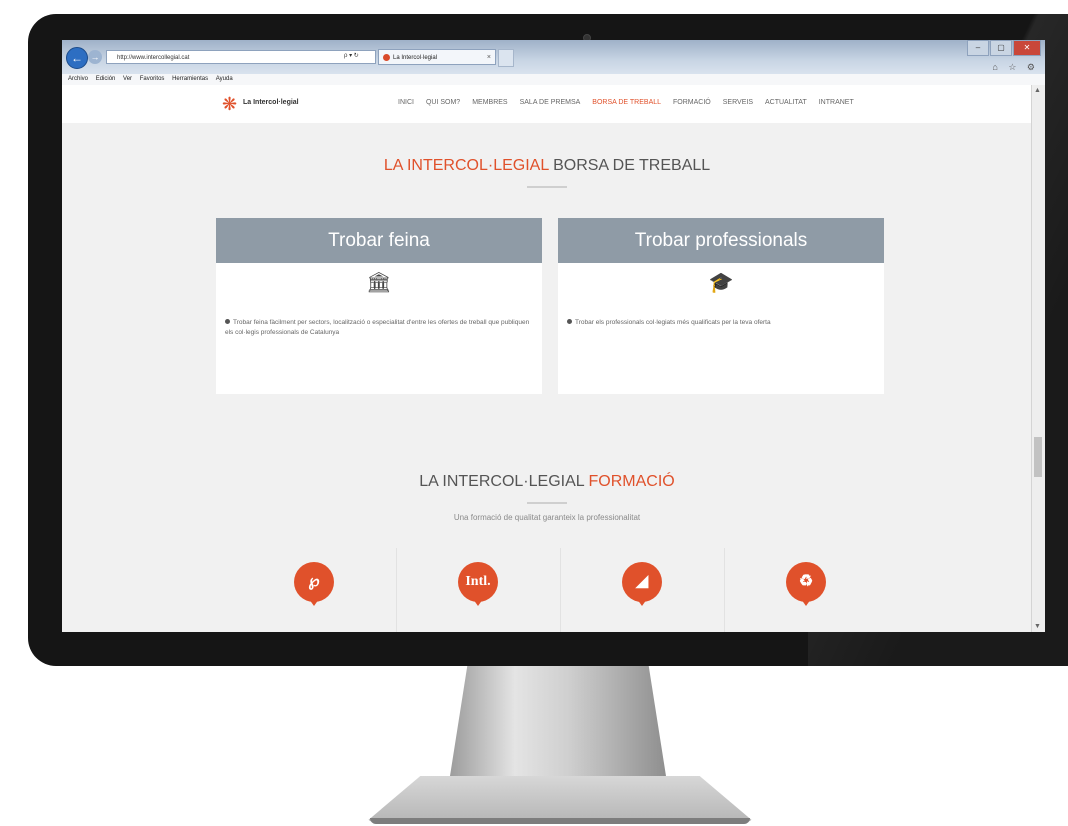  Describe the element at coordinates (550, 102) in the screenshot. I see `nav-item-sala-de-premsa: SALA DE PREMSA` at that location.